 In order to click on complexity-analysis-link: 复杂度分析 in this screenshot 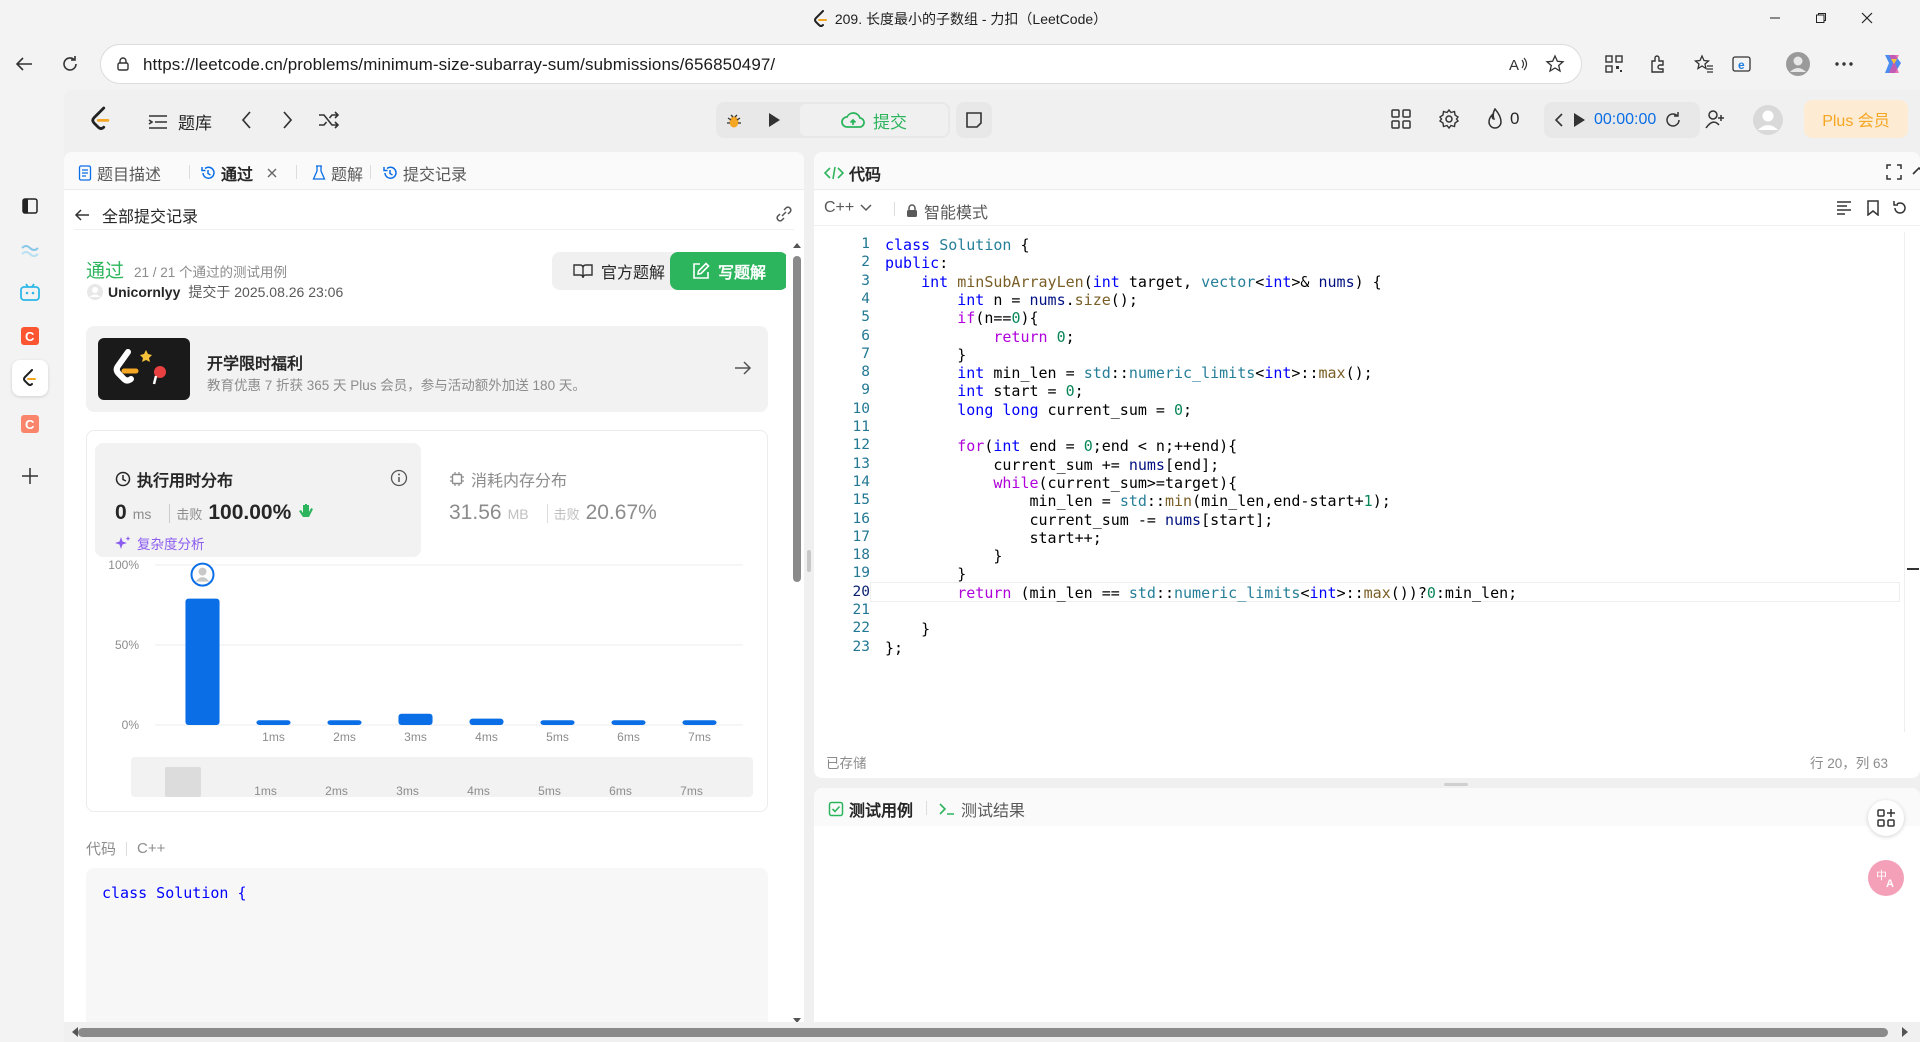, I will do `click(160, 543)`.